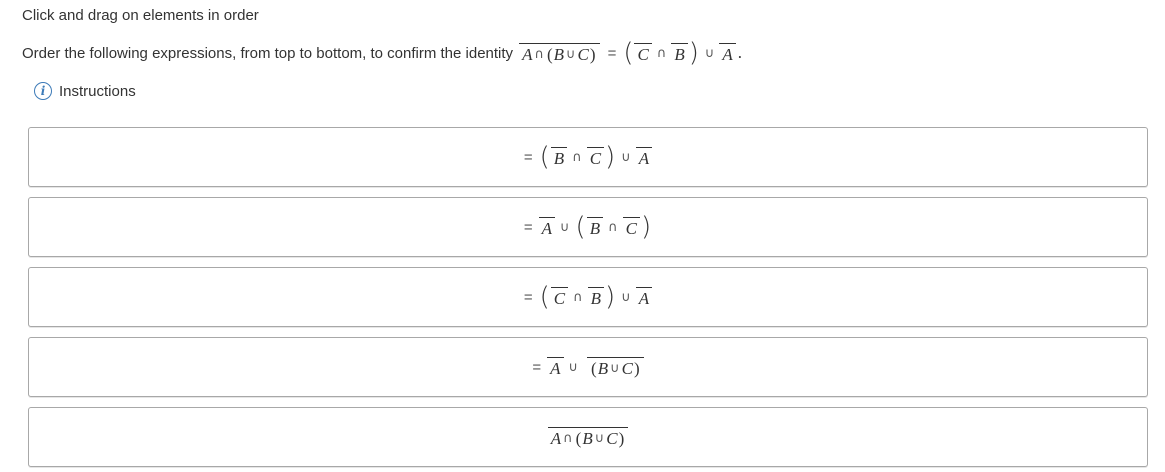 Image resolution: width=1165 pixels, height=472 pixels. Describe the element at coordinates (559, 53) in the screenshot. I see `identity-lhs: A ∩(B ∪ C)` at that location.